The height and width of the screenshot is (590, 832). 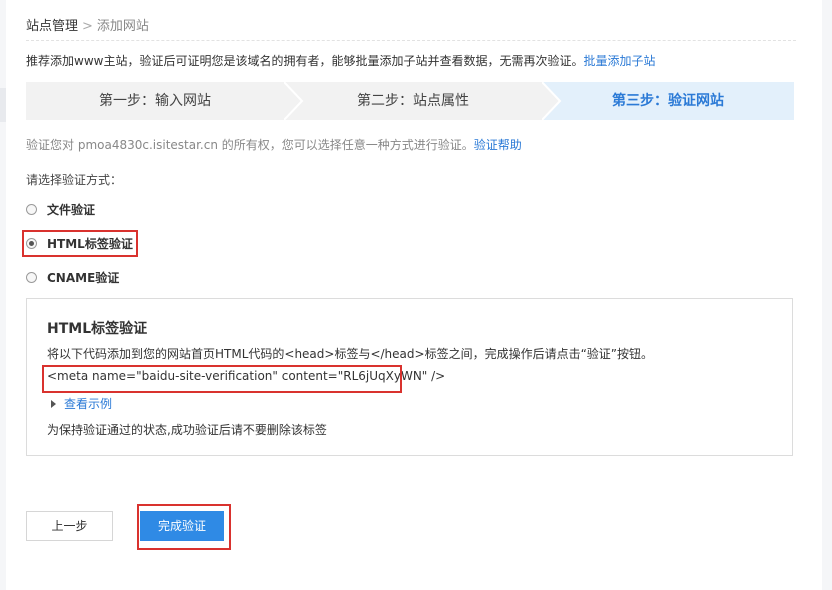 I want to click on panel-note: 为保持验证通过的状态,成功验证后请不要删除该标签, so click(x=187, y=430).